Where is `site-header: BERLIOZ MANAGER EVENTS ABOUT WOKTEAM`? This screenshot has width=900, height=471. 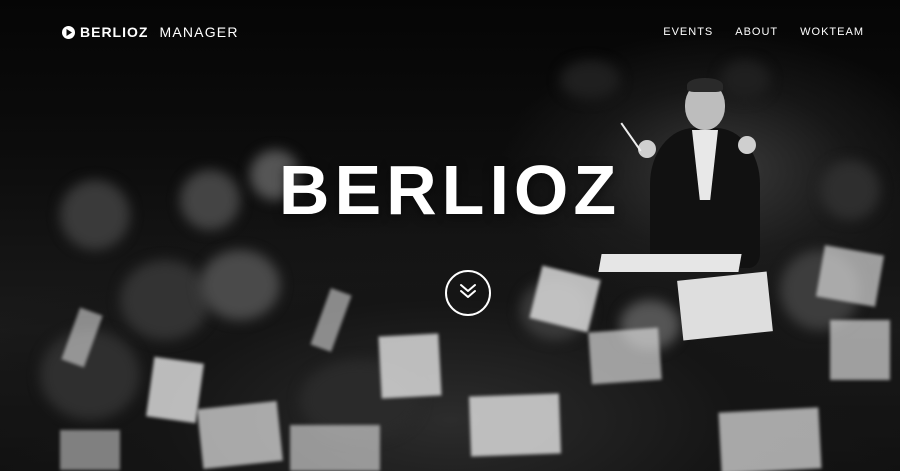
site-header: BERLIOZ MANAGER EVENTS ABOUT WOKTEAM is located at coordinates (450, 32).